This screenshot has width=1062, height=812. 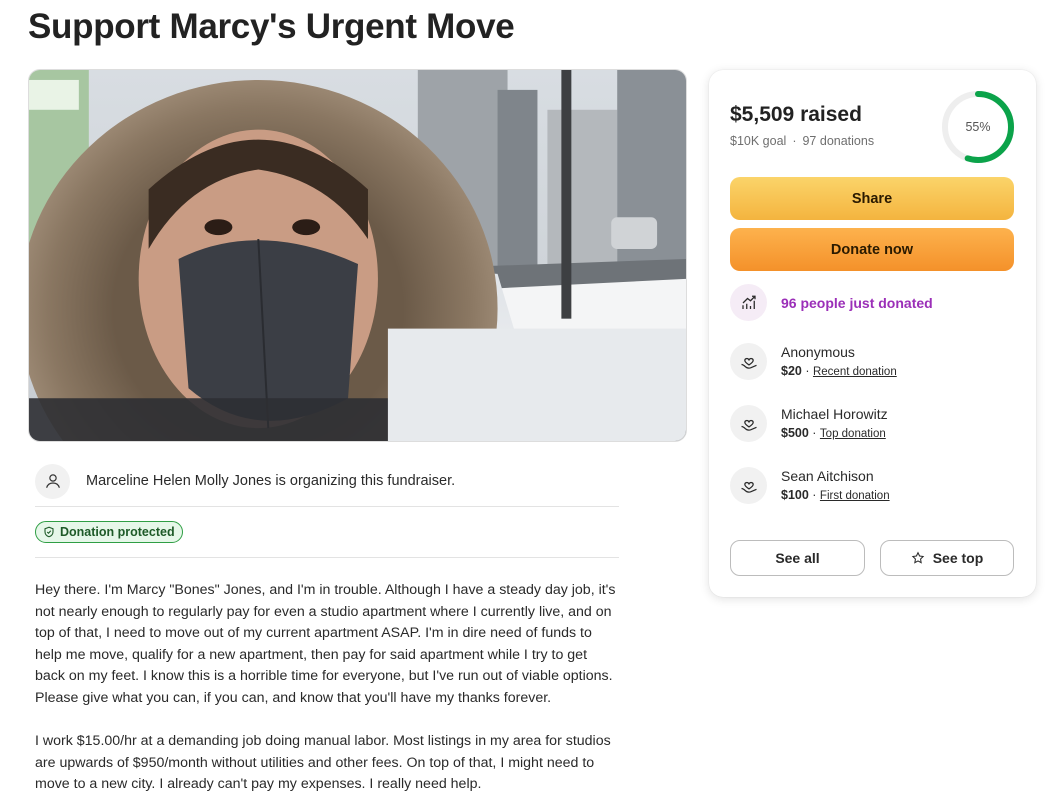 What do you see at coordinates (797, 558) in the screenshot?
I see `see-all-button: See all` at bounding box center [797, 558].